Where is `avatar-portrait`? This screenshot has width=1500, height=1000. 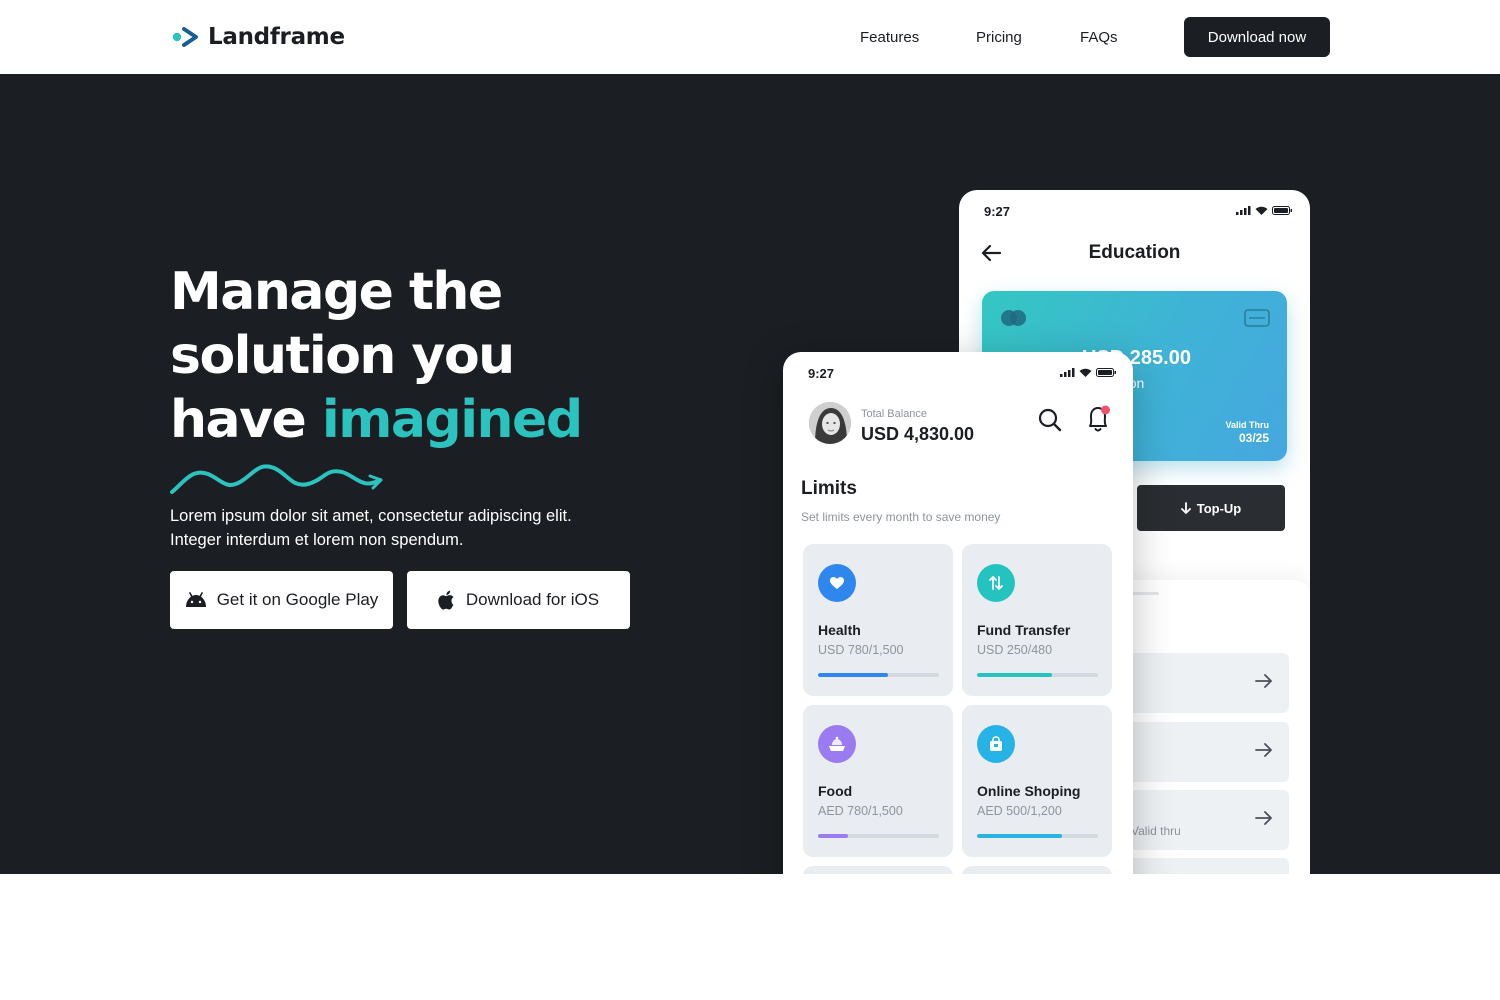 avatar-portrait is located at coordinates (830, 423).